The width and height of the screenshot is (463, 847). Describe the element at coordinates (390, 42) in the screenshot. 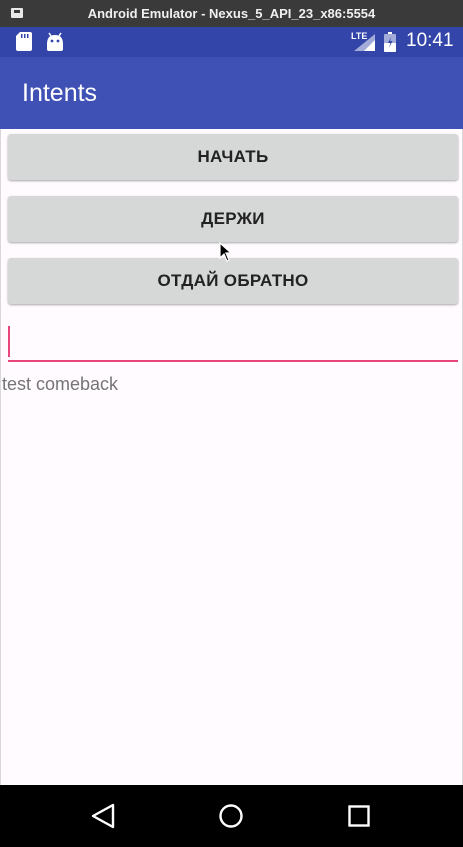

I see `battery-icon` at that location.